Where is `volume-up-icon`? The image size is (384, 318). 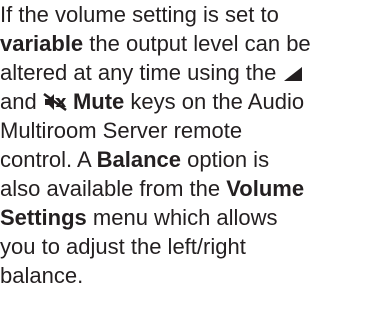 volume-up-icon is located at coordinates (293, 74).